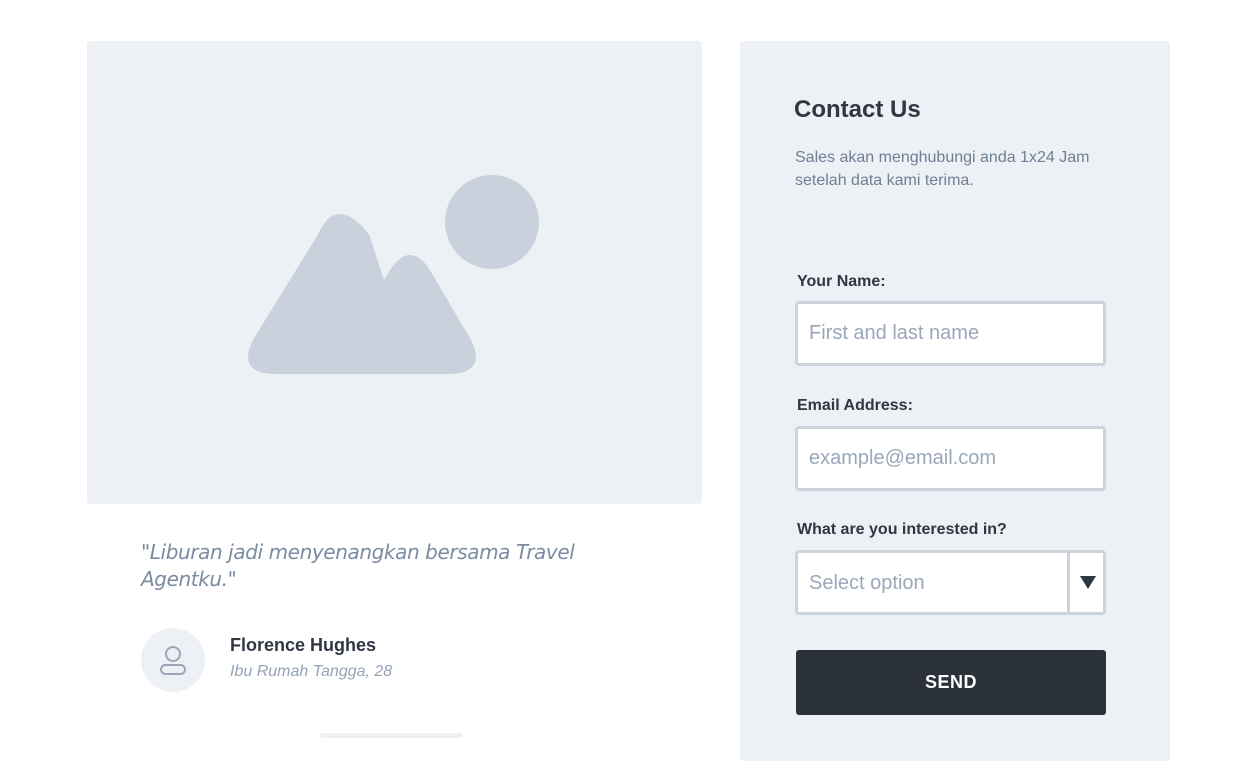 The width and height of the screenshot is (1253, 761). I want to click on scroll-indicator, so click(391, 735).